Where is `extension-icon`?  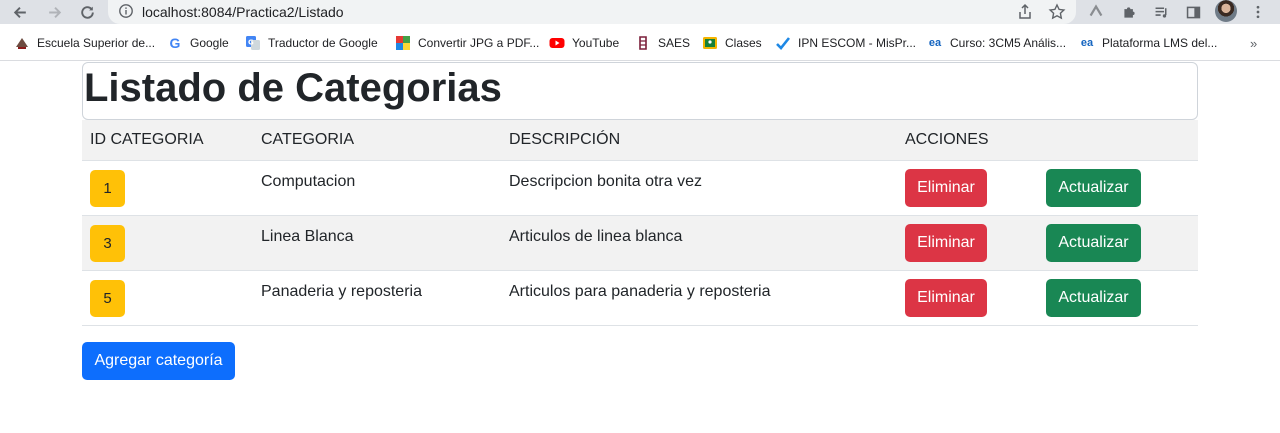
extension-icon is located at coordinates (1096, 12).